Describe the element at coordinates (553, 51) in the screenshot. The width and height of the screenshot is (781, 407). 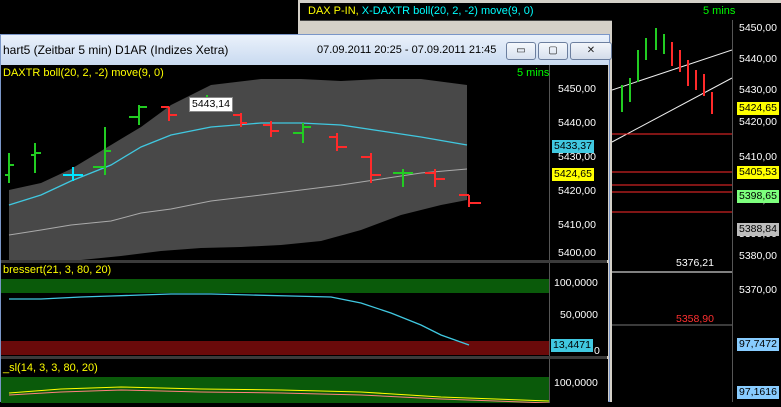
I see `maximize-button: ▢` at that location.